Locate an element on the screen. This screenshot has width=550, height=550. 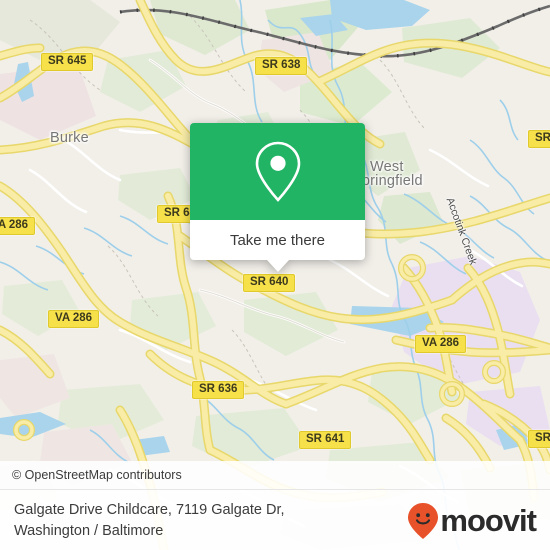
address-line-2: Washington / Baltimore is located at coordinates (89, 530).